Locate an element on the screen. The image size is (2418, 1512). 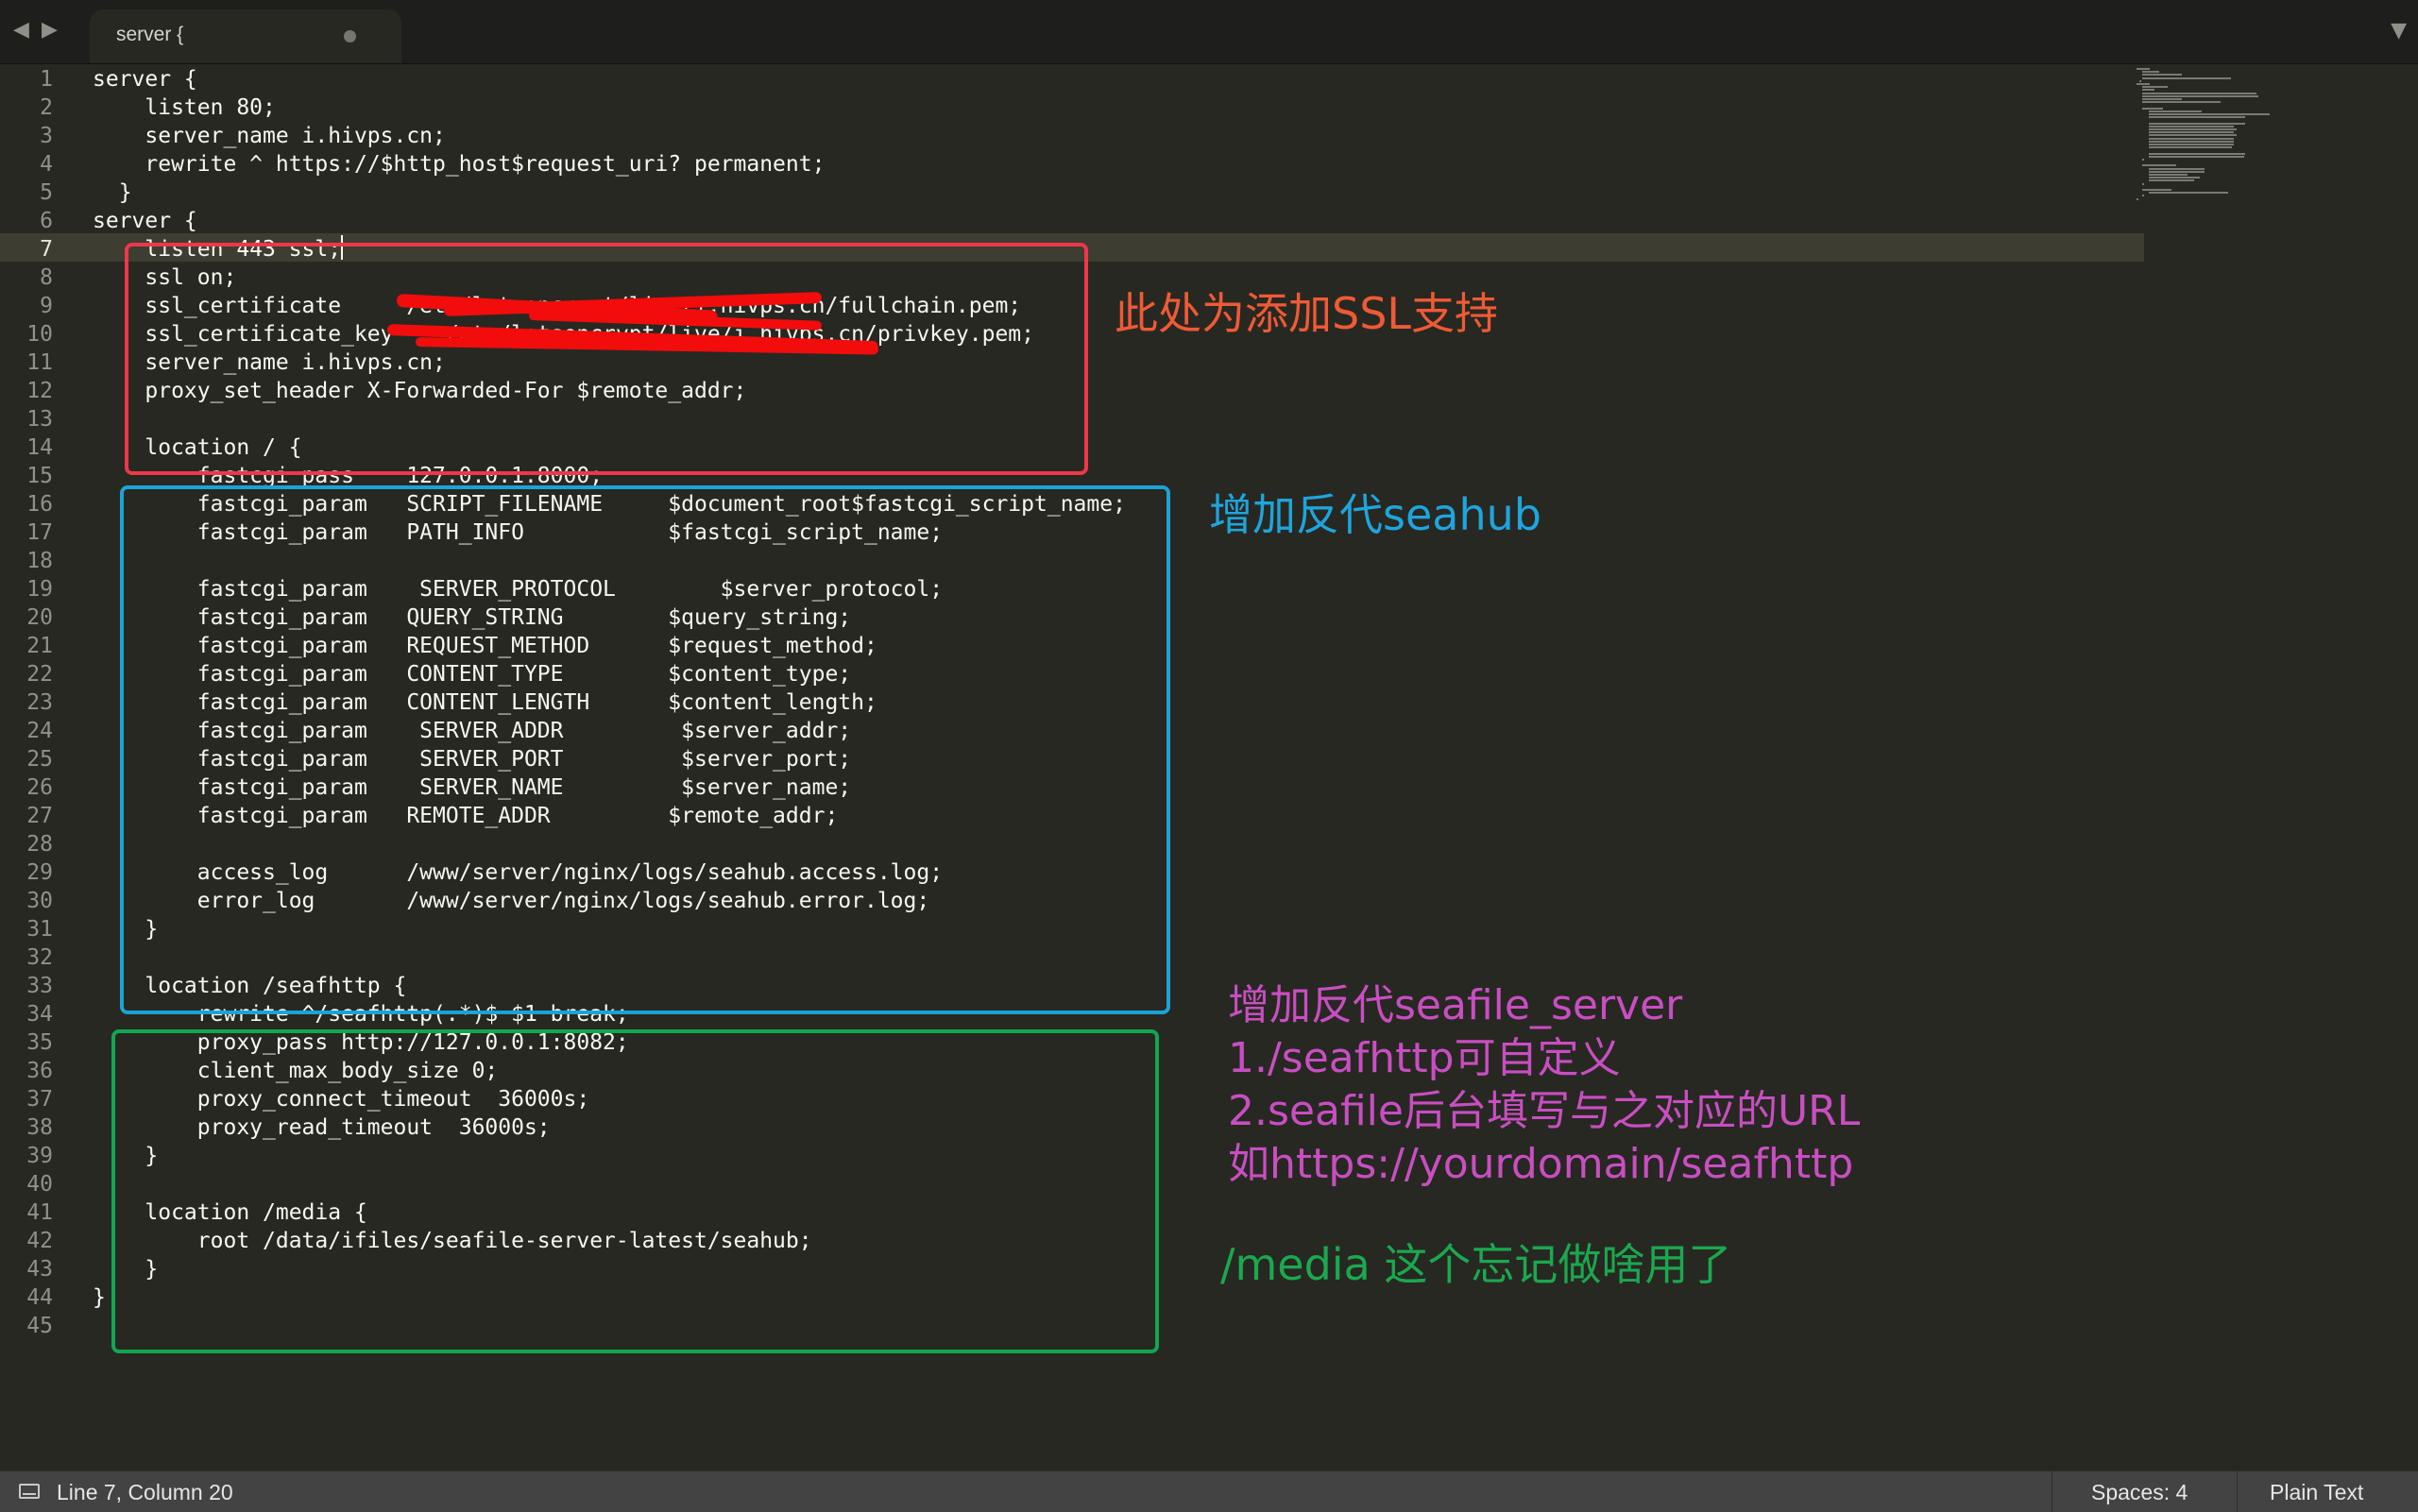
status-bar: Line 7, Column 20 Spaces: 4 Plain Text is located at coordinates (1209, 1491).